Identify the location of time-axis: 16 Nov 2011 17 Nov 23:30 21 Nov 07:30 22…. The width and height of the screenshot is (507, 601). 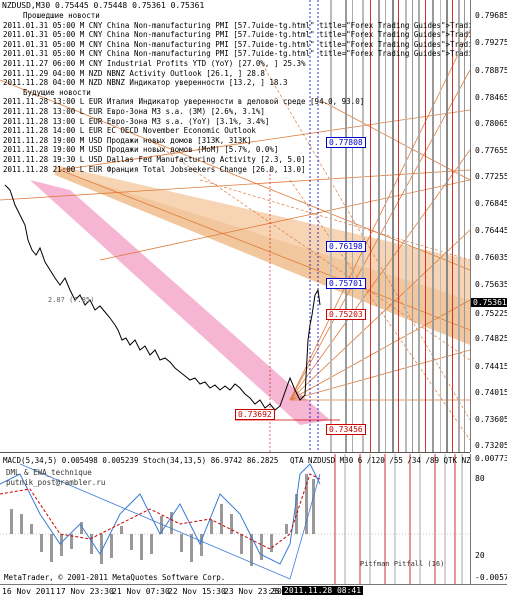
(253, 592).